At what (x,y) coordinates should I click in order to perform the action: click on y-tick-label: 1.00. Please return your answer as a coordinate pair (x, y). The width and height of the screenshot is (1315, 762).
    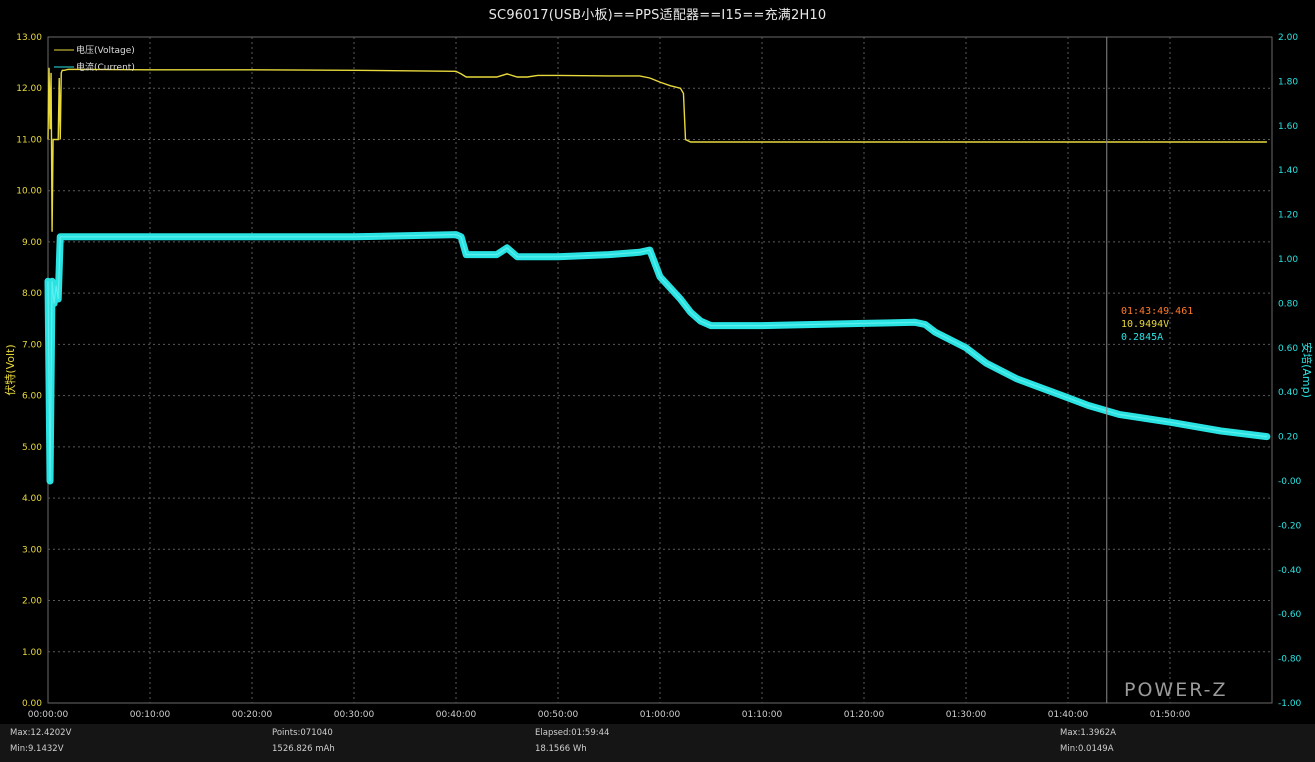
    Looking at the image, I should click on (32, 653).